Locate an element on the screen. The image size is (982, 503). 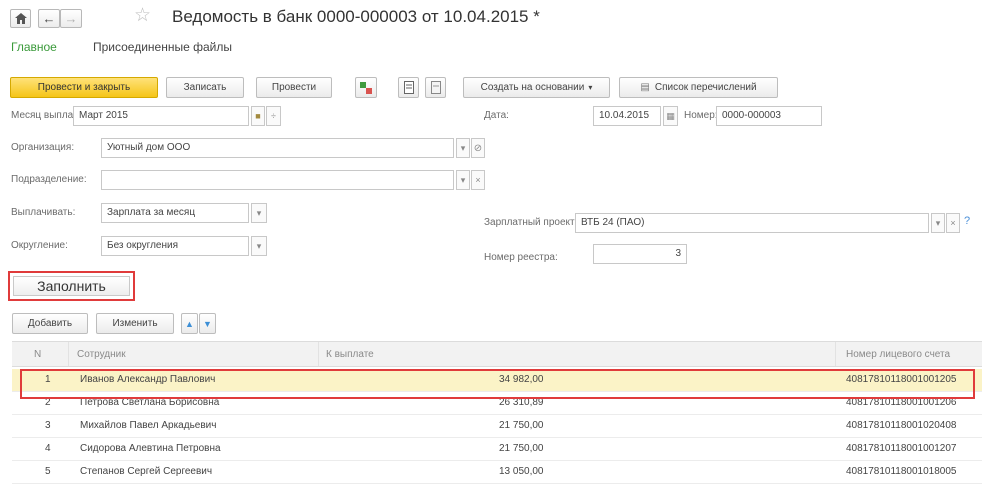
round-dropdown-button: ▾ is located at coordinates (259, 246).